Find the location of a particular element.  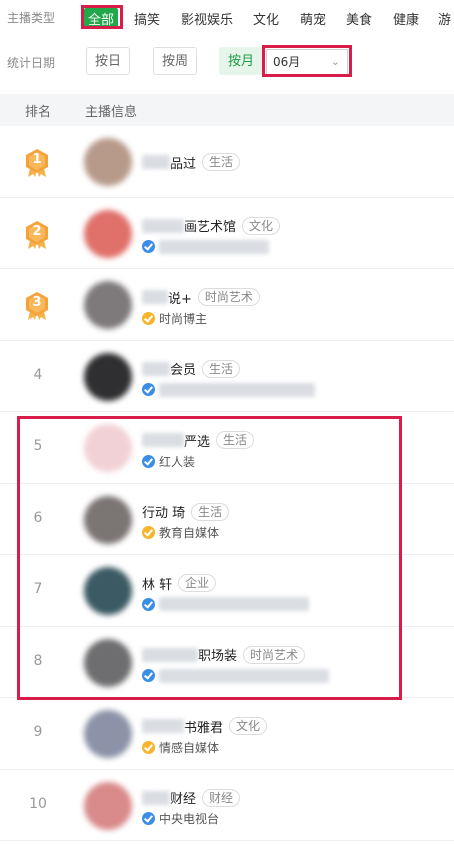

table-header: 排名 主播信息 is located at coordinates (227, 110).